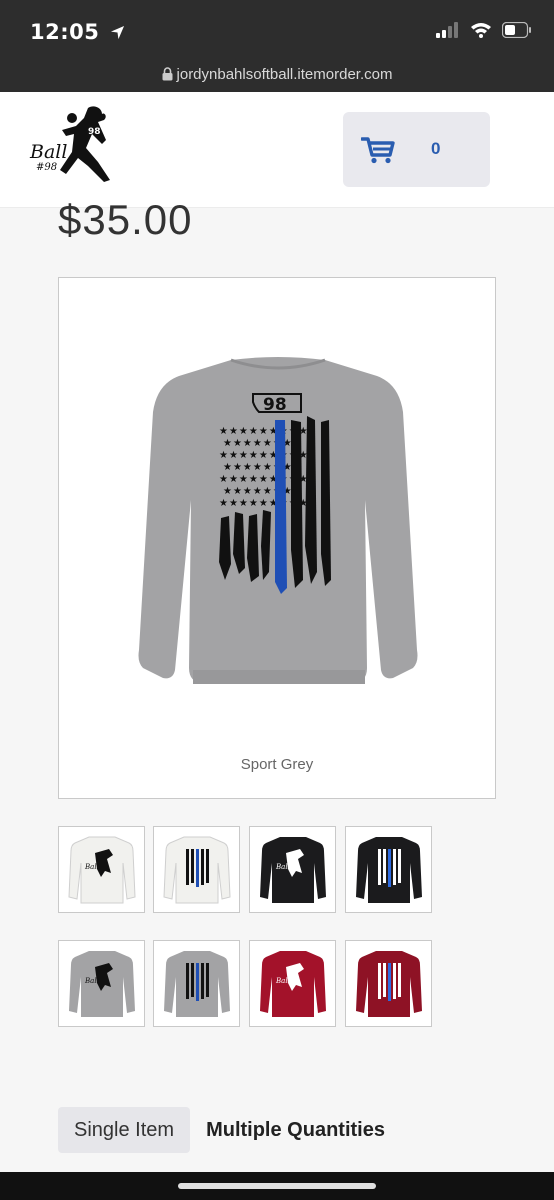  I want to click on address-bar: jordynbahlsoftball.itemorder.com, so click(277, 78).